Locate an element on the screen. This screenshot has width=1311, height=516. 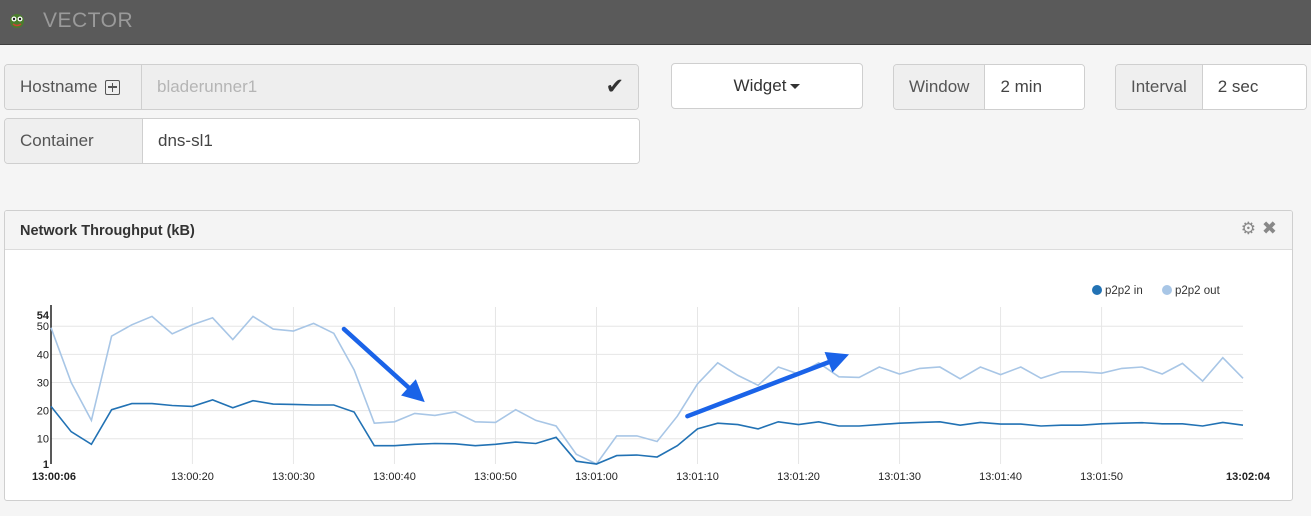
hostname-input: bladerunner1 ✔ is located at coordinates (390, 87).